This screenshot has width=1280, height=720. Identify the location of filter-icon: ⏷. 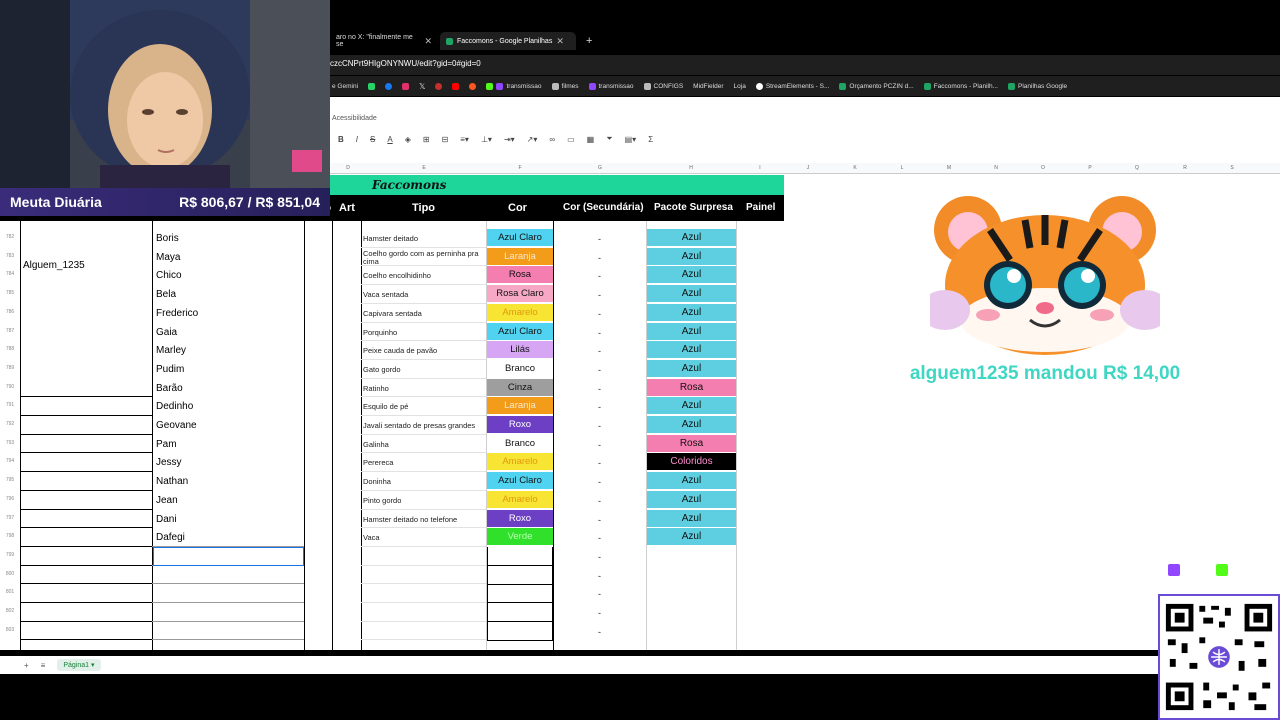
(609, 139).